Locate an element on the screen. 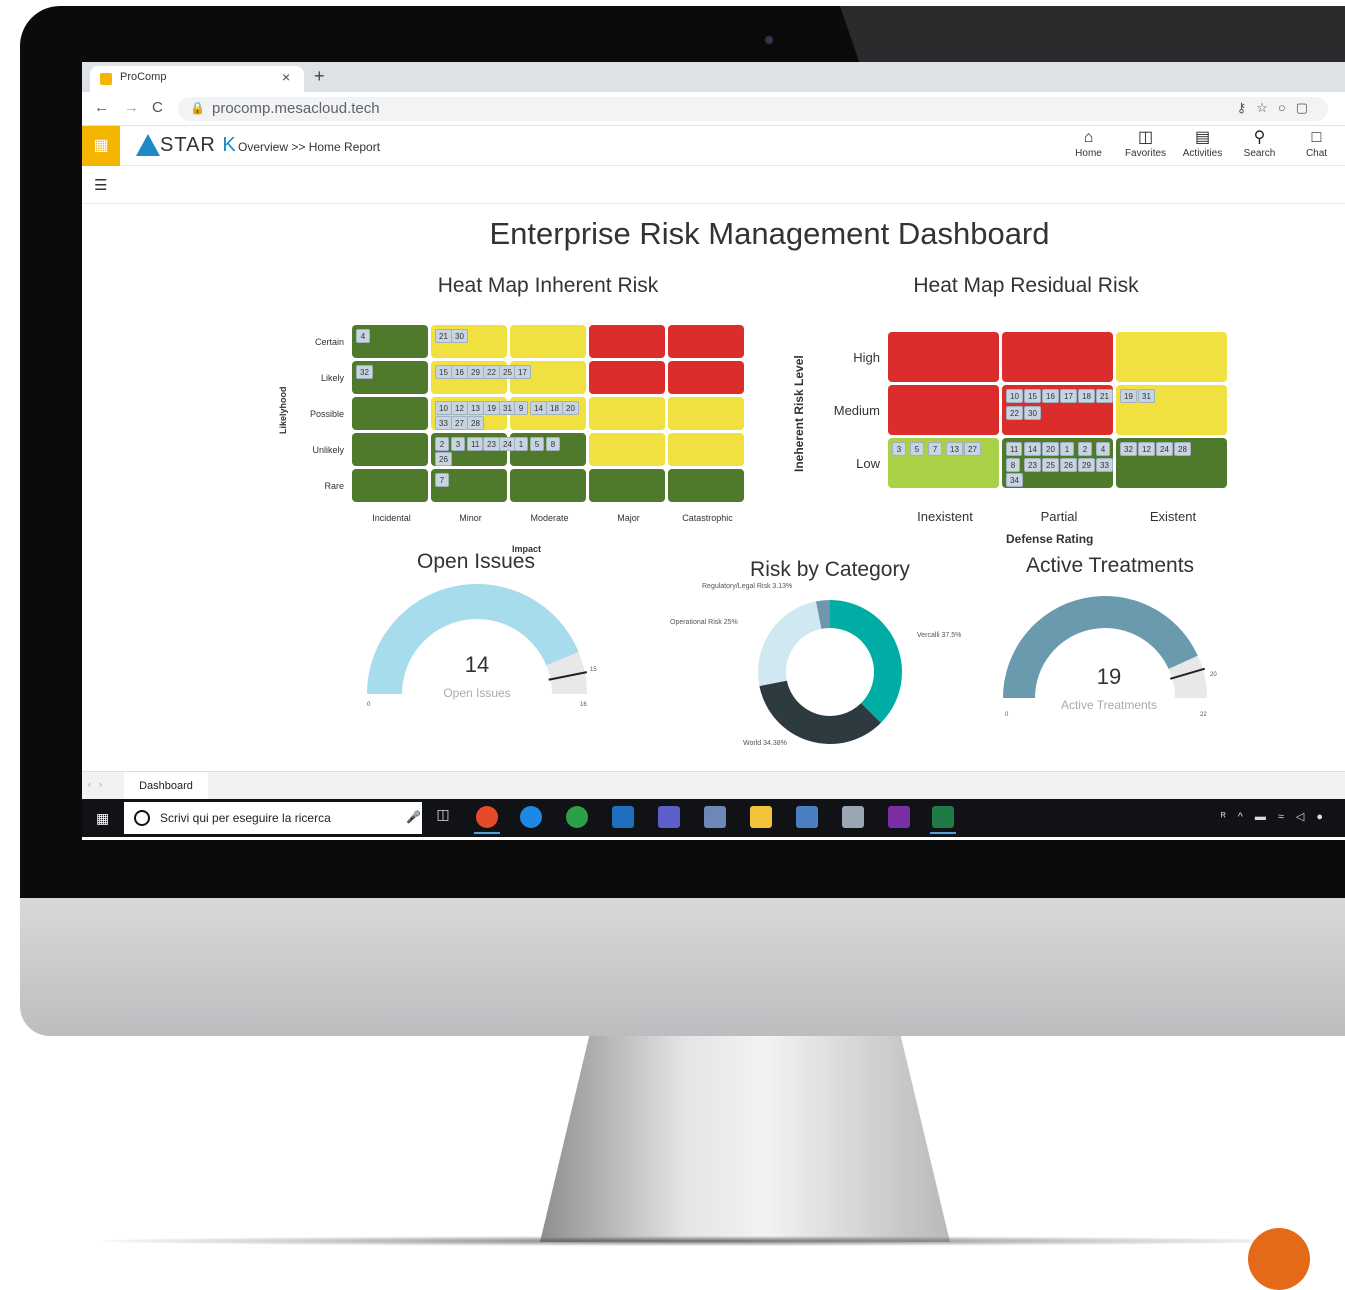 This screenshot has width=1345, height=1290. nav-search: ⚲ Search is located at coordinates (1259, 146).